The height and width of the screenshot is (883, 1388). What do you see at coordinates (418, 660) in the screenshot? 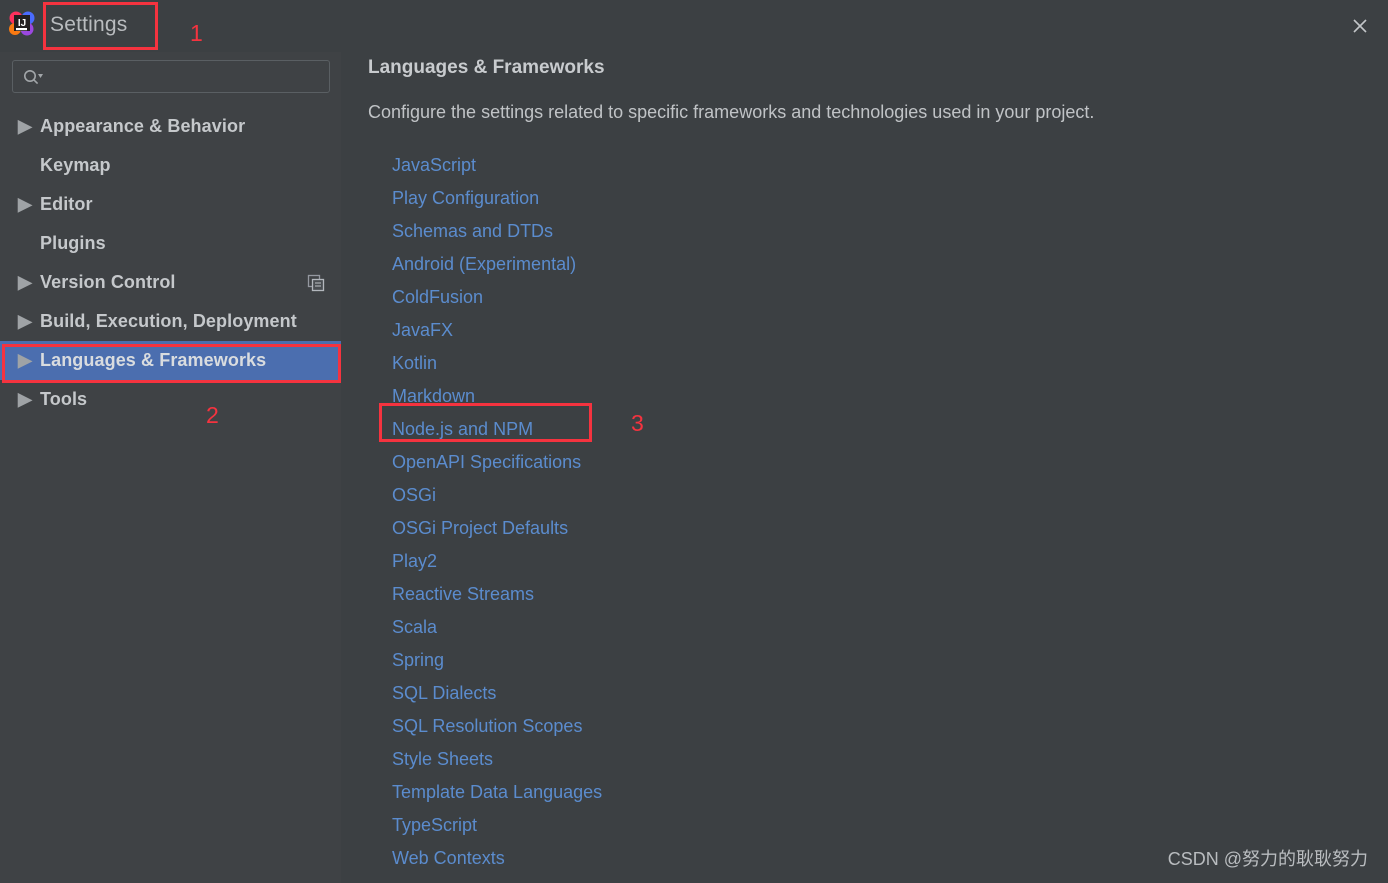
I see `link-spring: Spring` at bounding box center [418, 660].